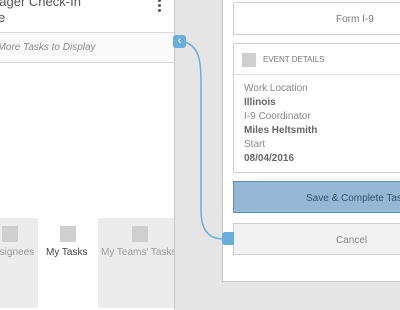 This screenshot has height=310, width=400. What do you see at coordinates (204, 140) in the screenshot?
I see `flow-connector` at bounding box center [204, 140].